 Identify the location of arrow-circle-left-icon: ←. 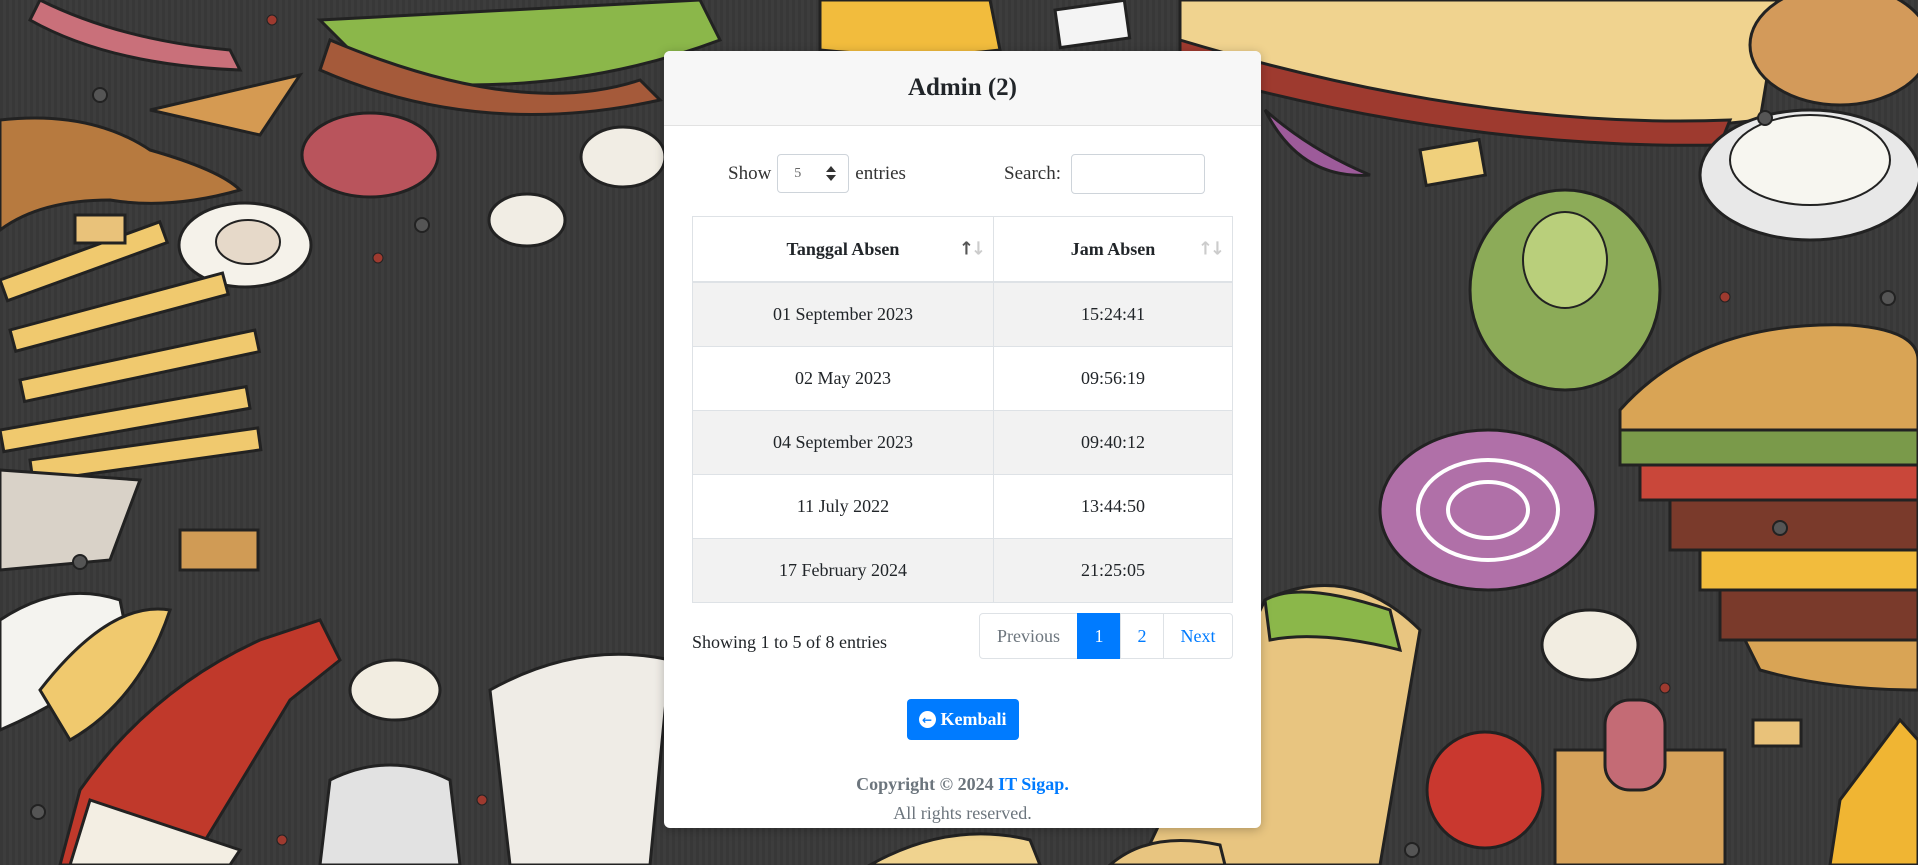
(927, 719).